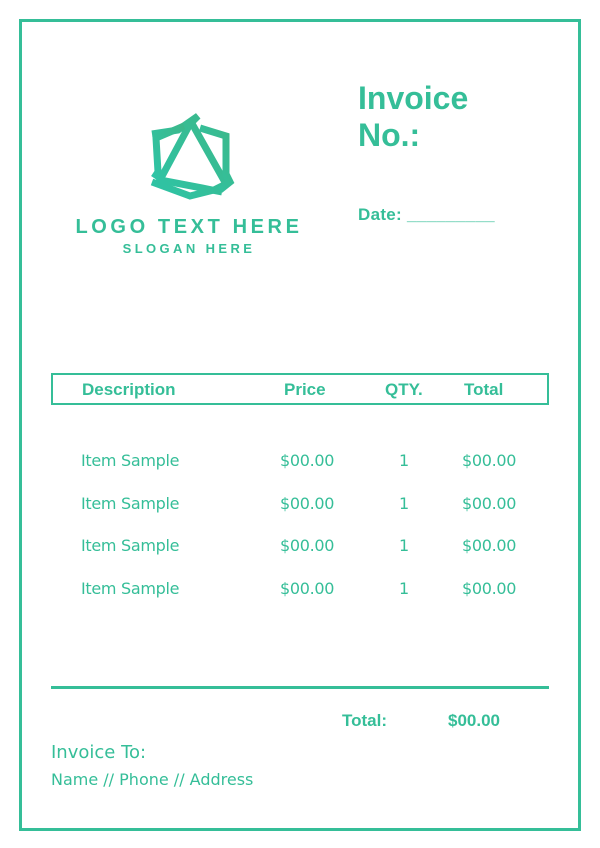 Image resolution: width=600 pixels, height=848 pixels. What do you see at coordinates (365, 720) in the screenshot?
I see `total-label: Total:` at bounding box center [365, 720].